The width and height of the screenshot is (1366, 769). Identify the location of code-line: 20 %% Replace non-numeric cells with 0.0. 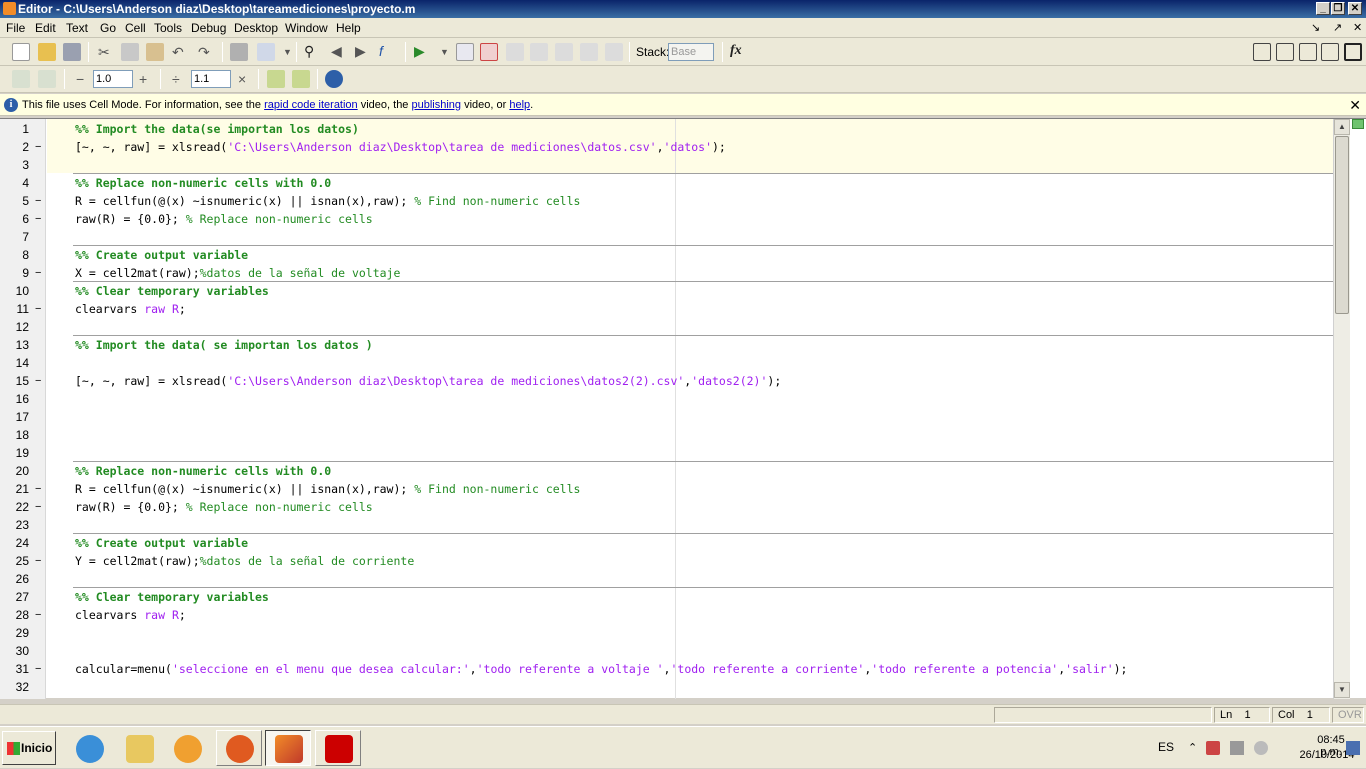
(666, 471).